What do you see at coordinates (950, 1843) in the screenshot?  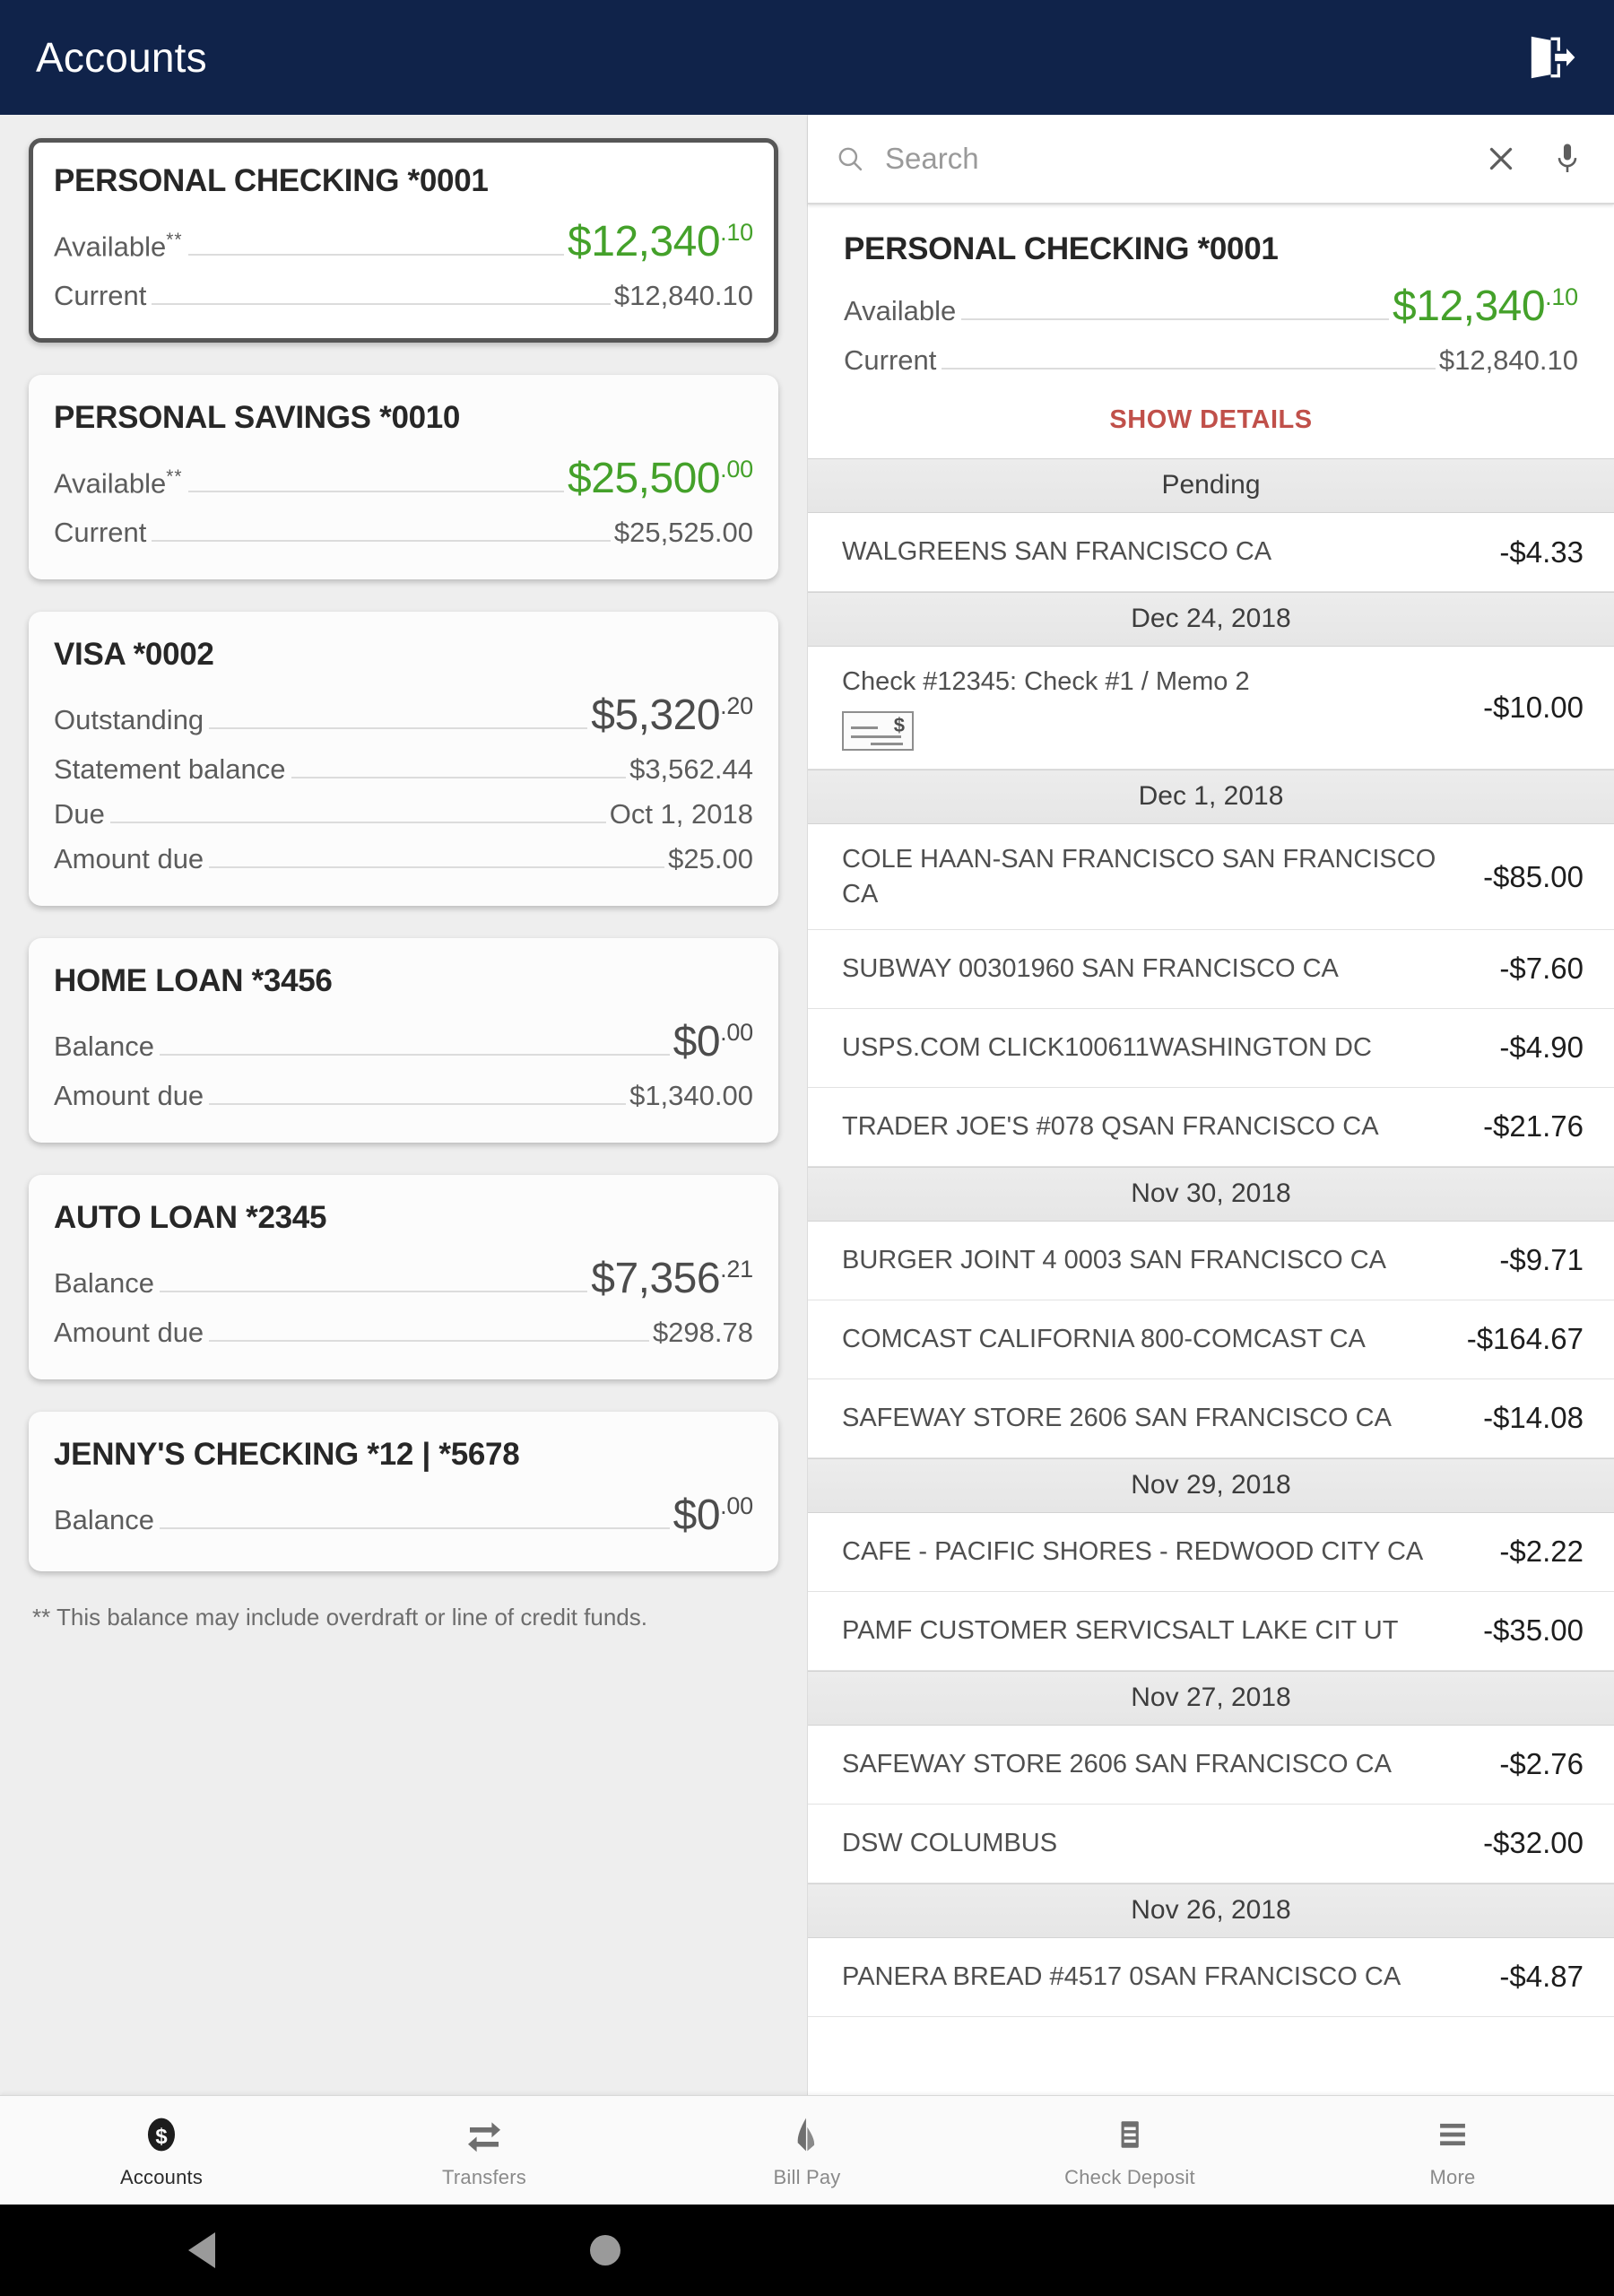 I see `transaction-description: DSW COLUMBUS` at bounding box center [950, 1843].